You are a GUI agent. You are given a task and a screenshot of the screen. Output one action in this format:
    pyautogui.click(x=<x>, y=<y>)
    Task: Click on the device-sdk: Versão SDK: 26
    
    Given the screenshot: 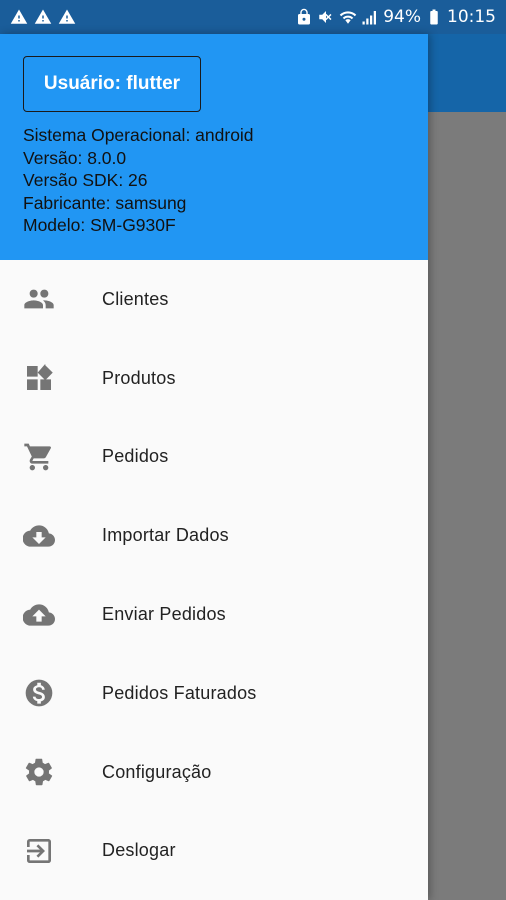 What is the action you would take?
    pyautogui.click(x=85, y=180)
    